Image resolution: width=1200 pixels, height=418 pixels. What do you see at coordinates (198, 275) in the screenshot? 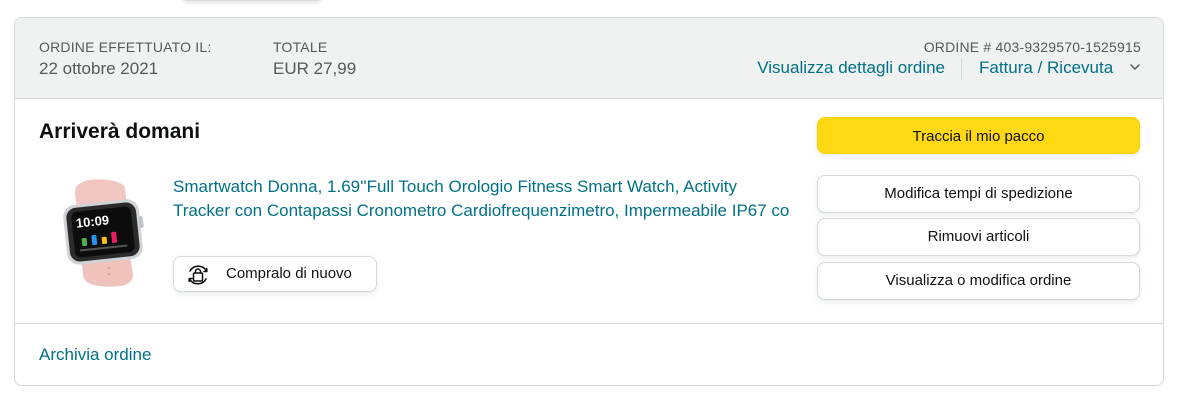
I see `buy-again-icon` at bounding box center [198, 275].